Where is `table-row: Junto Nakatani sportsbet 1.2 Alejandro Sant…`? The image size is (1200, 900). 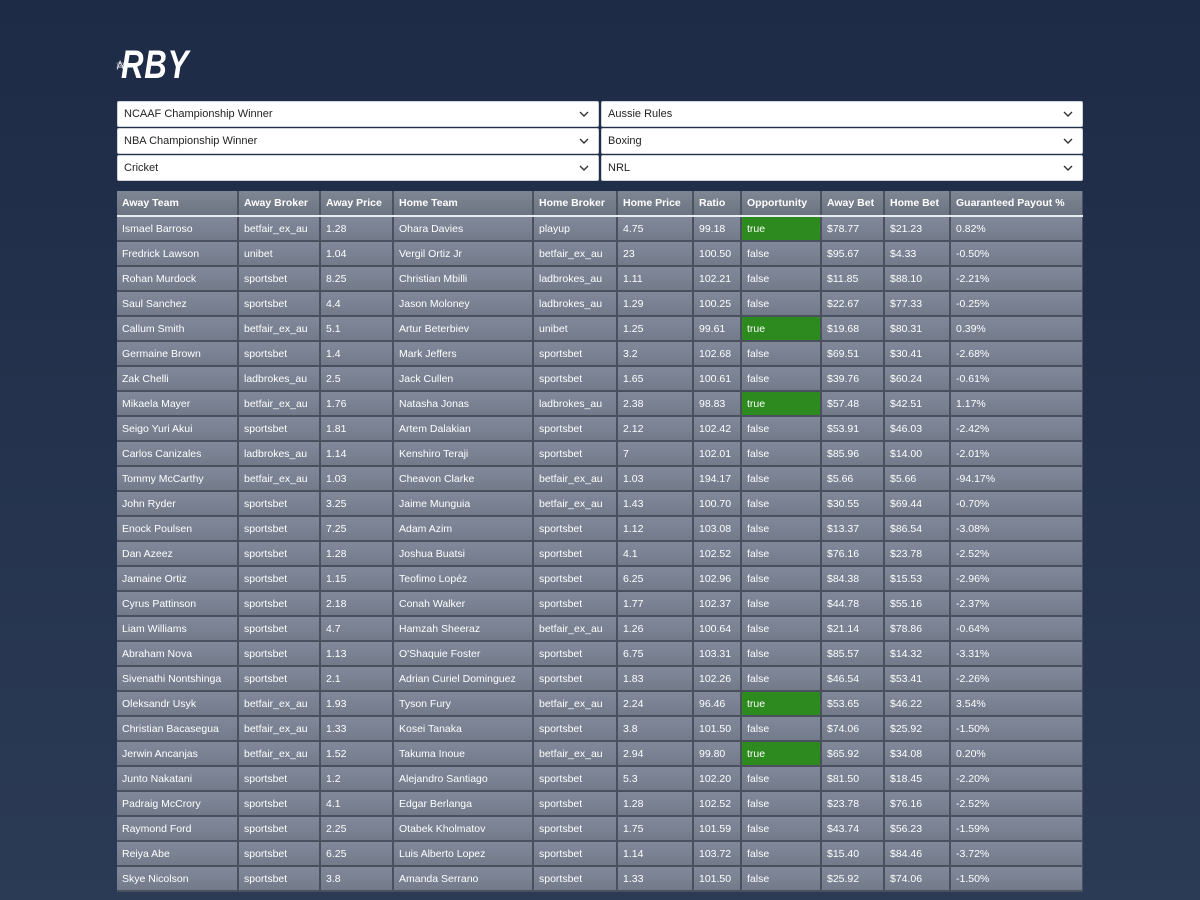 table-row: Junto Nakatani sportsbet 1.2 Alejandro Sant… is located at coordinates (600, 779).